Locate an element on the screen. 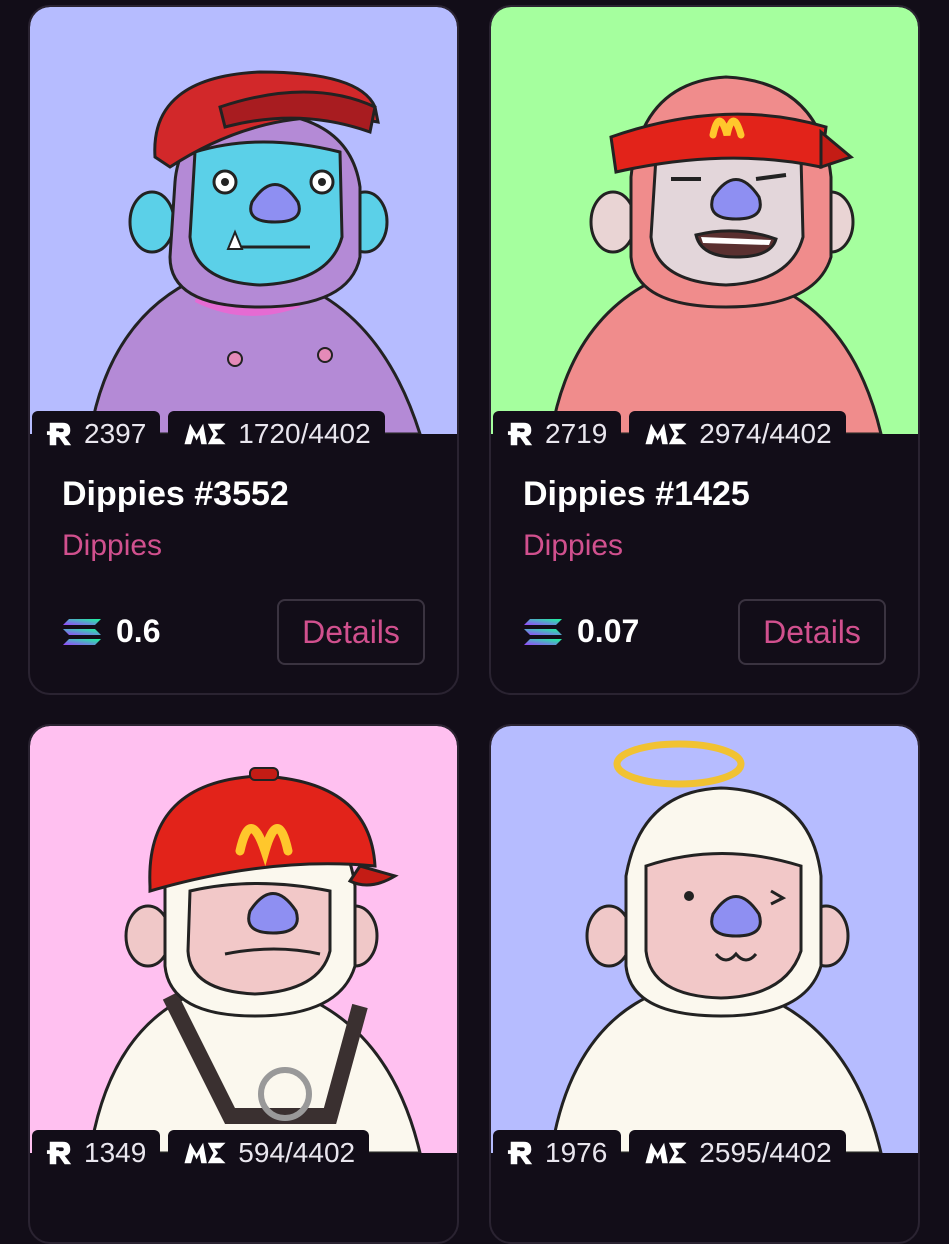  magic-eden-rank-badge: 594/4402 is located at coordinates (269, 1153).